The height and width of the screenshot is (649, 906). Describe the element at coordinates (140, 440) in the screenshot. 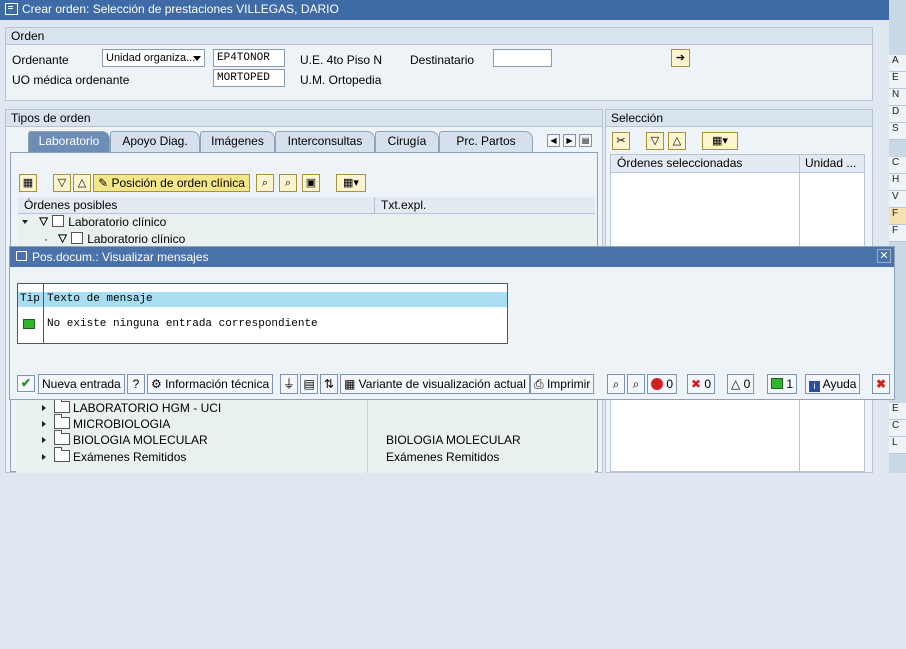

I see `tree-row-label: BIOLOGIA MOLECULAR` at that location.